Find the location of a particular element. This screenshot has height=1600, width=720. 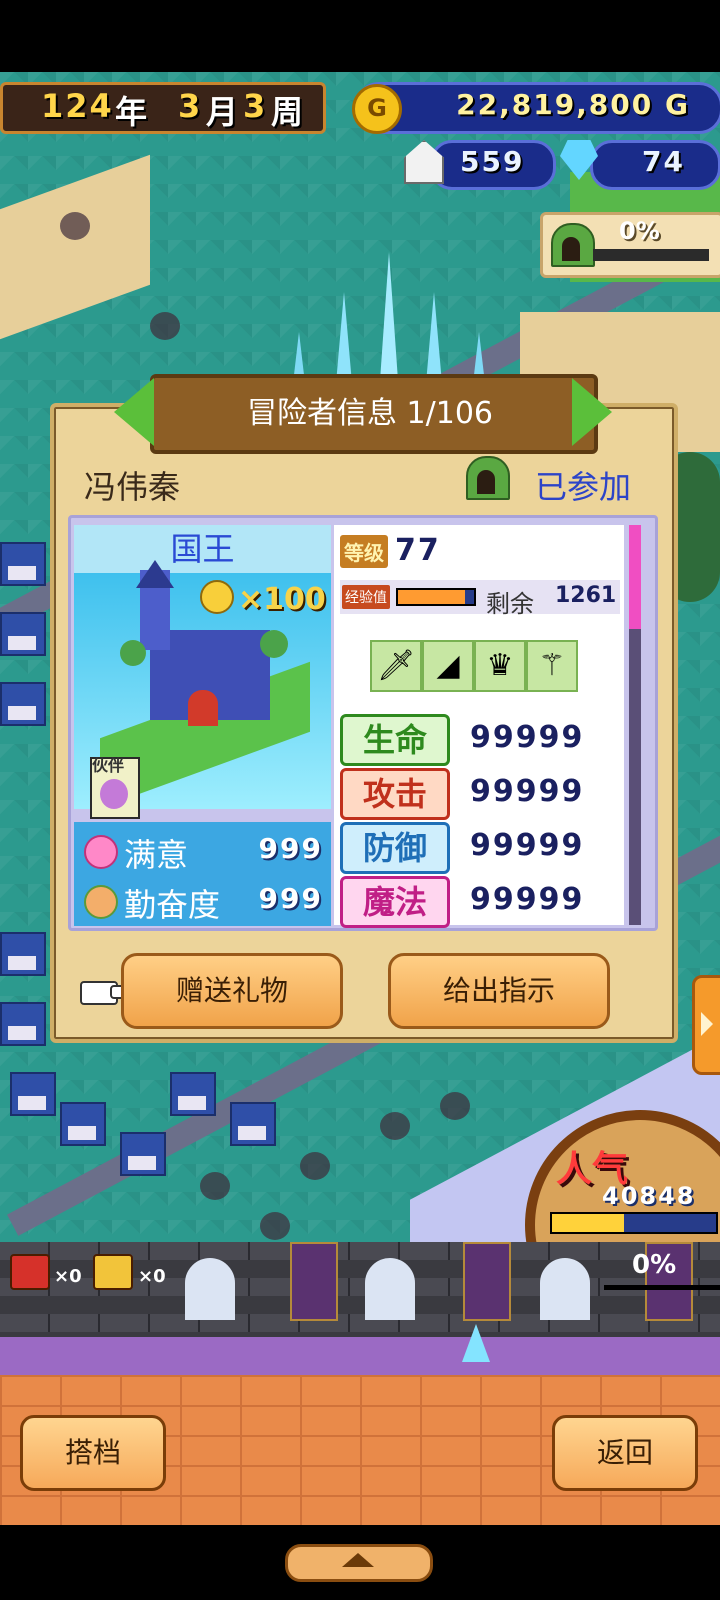

red-chest-count: ×0 is located at coordinates (68, 1276).